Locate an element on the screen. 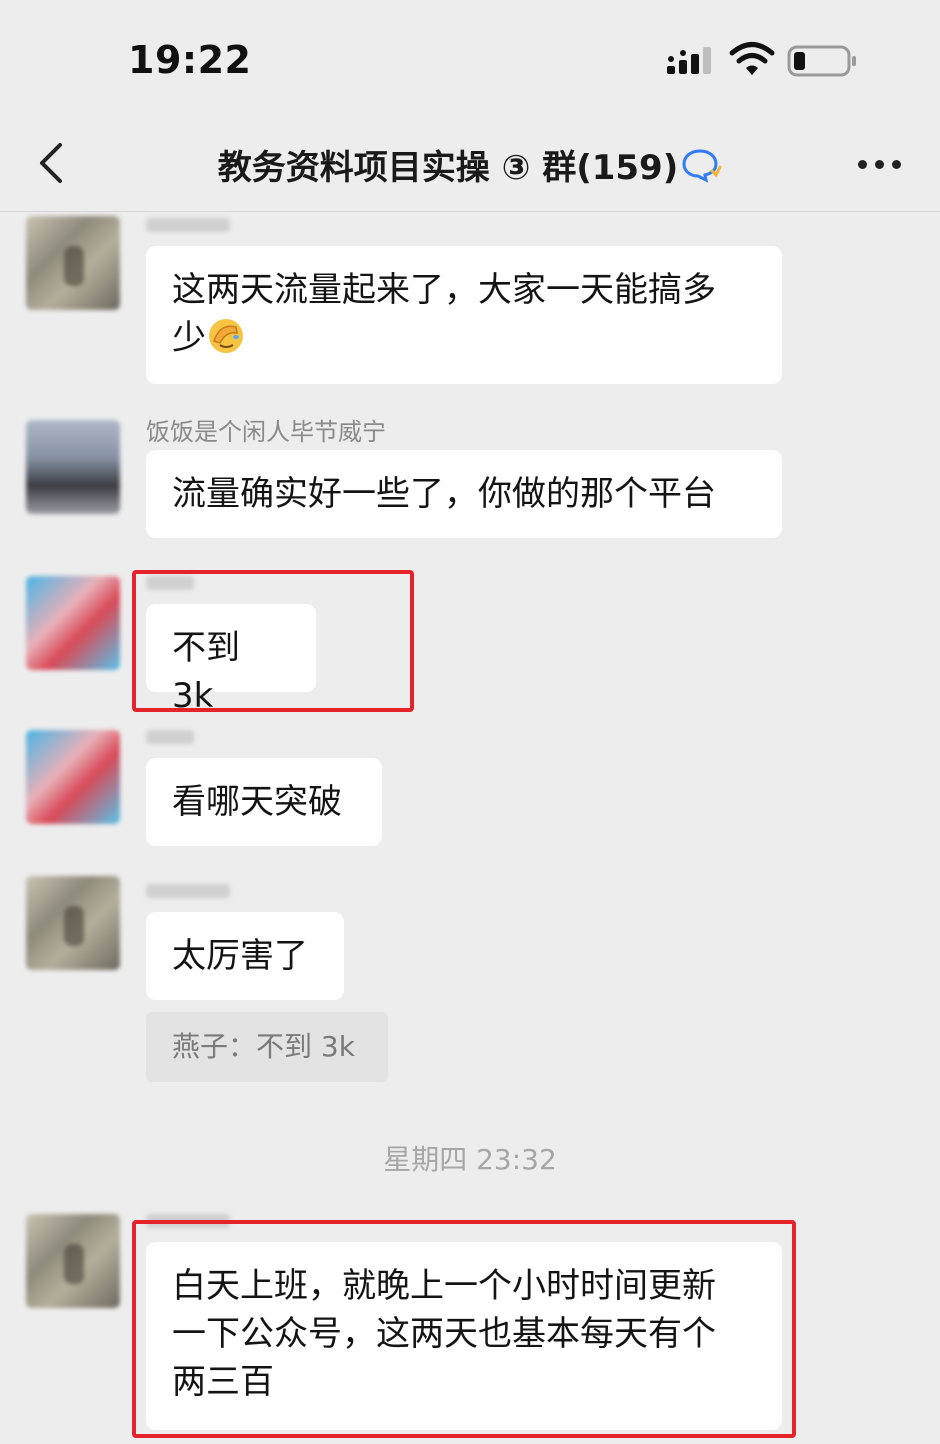 Image resolution: width=940 pixels, height=1444 pixels. message-text: 看哪天突破 is located at coordinates (257, 802).